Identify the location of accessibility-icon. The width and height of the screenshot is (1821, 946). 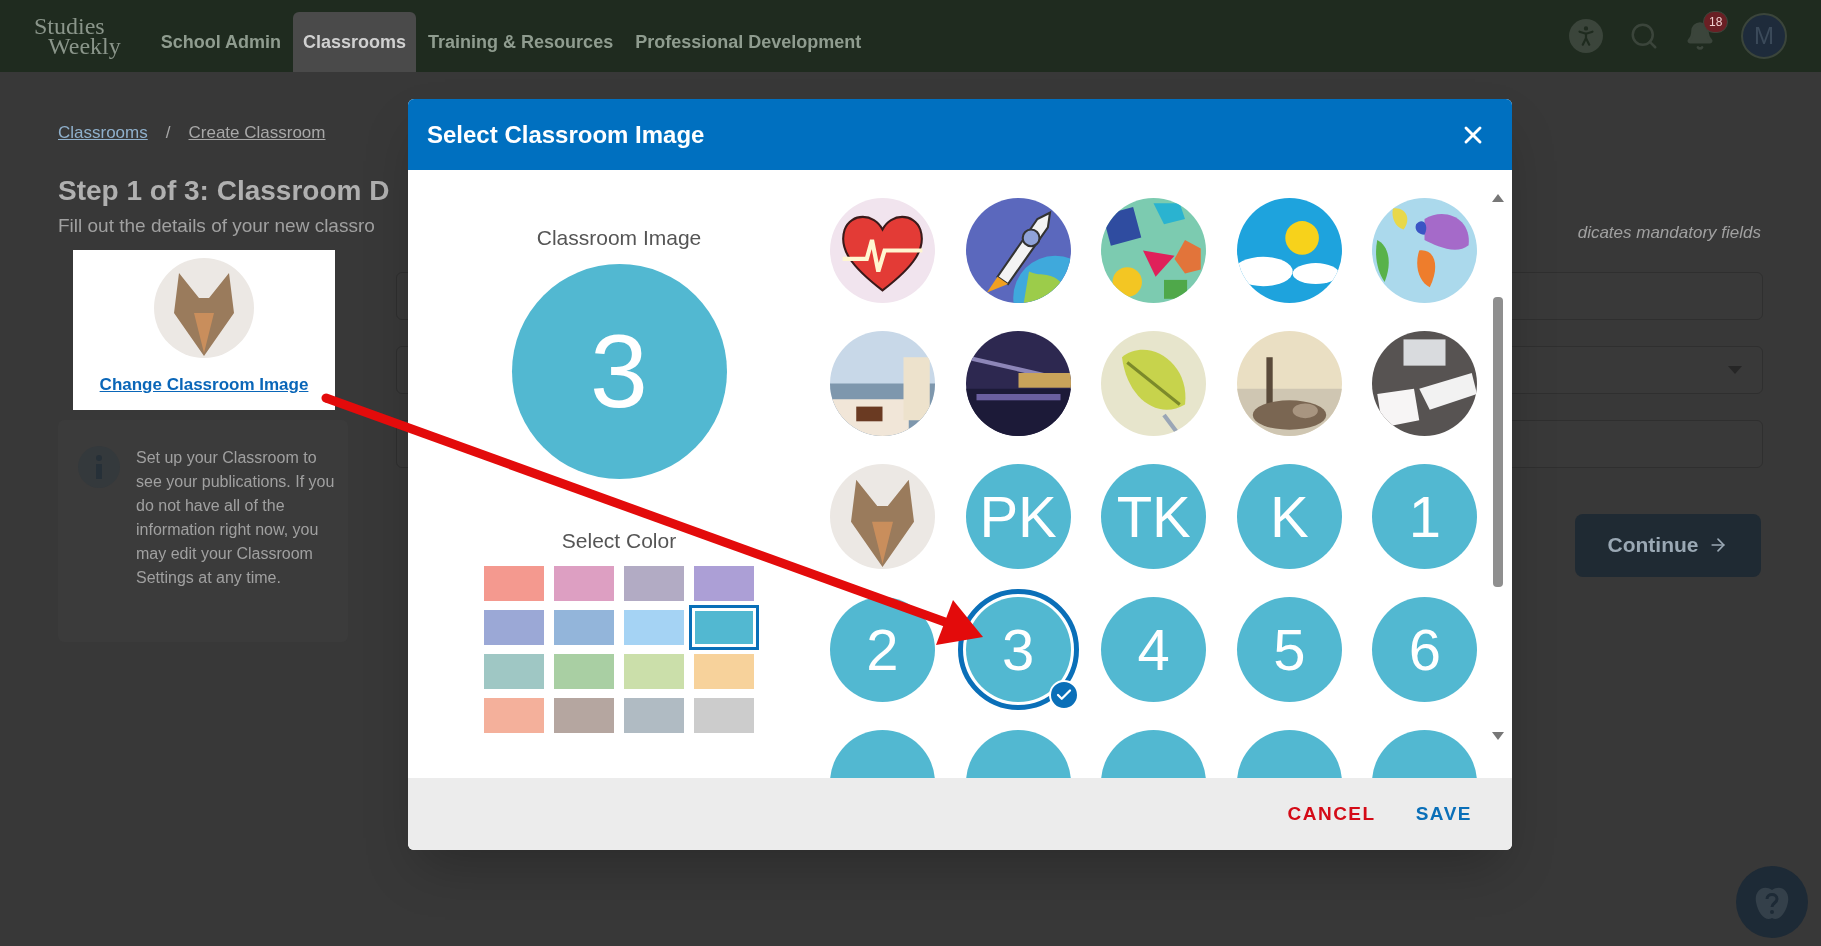
(1586, 36).